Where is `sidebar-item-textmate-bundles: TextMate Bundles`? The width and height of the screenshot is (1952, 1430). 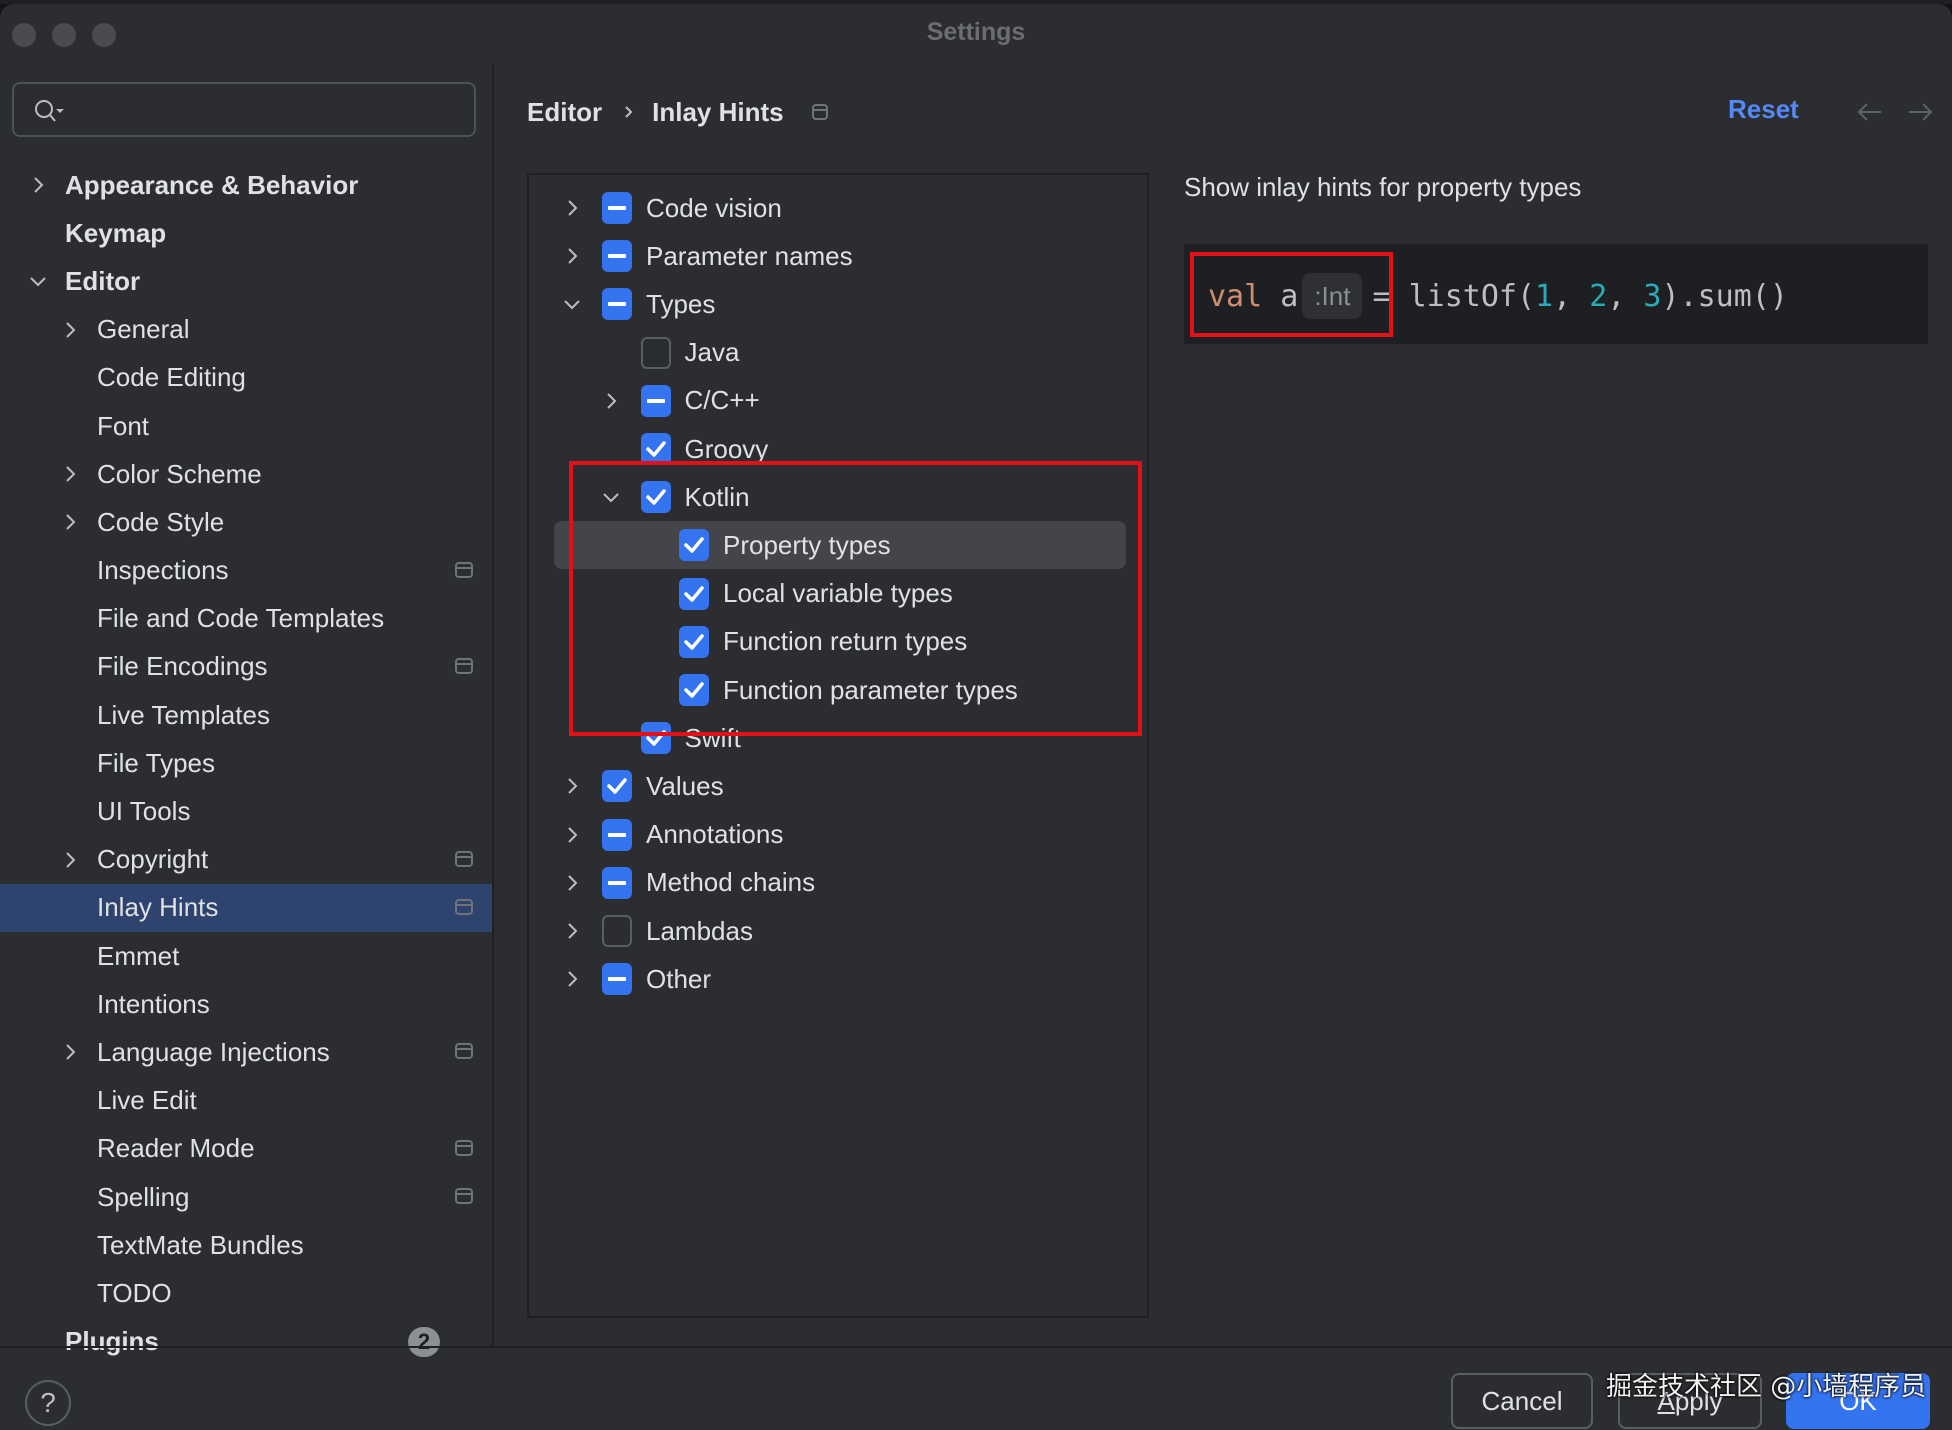
sidebar-item-textmate-bundles: TextMate Bundles is located at coordinates (246, 1245).